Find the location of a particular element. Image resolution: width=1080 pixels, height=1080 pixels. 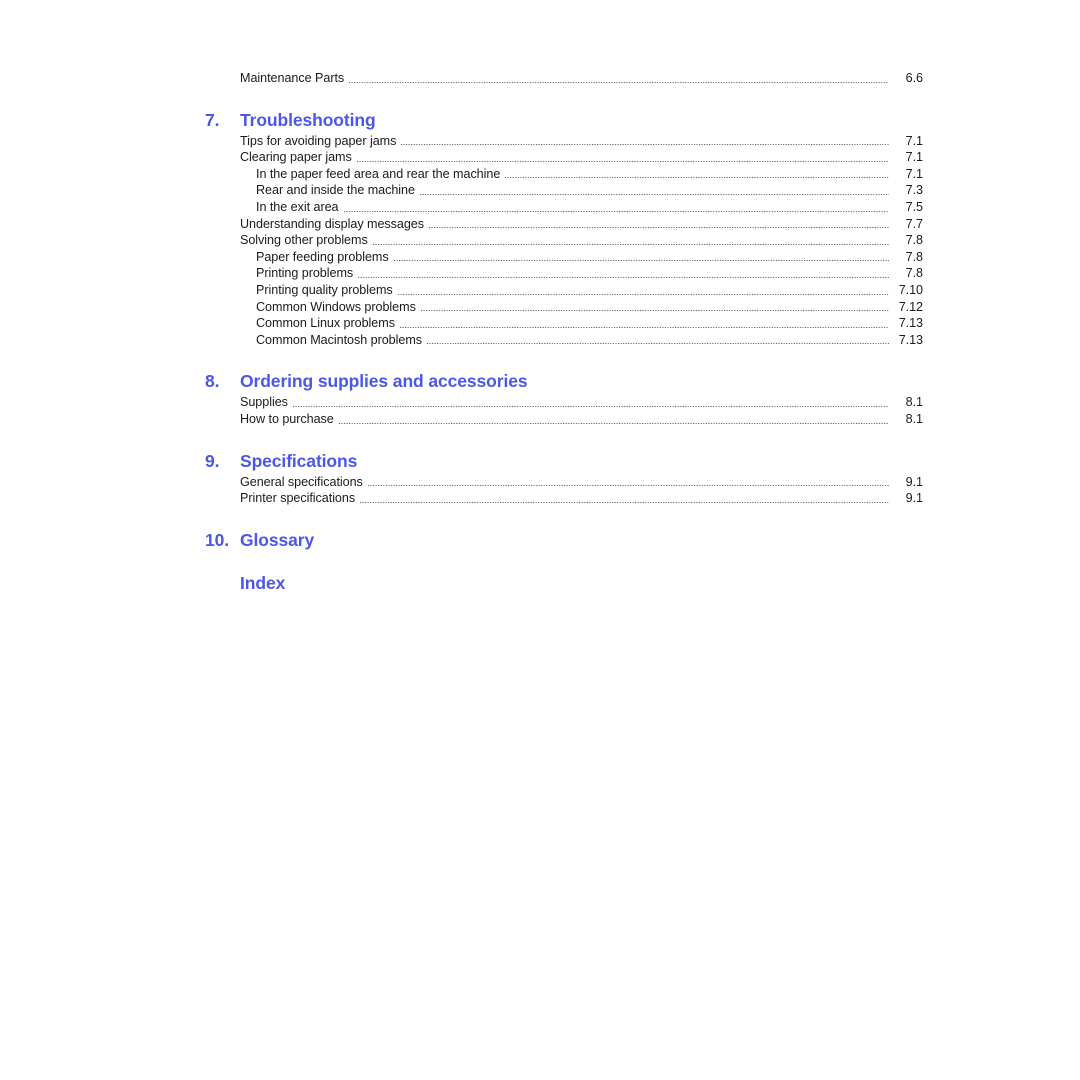

toc-entry-label: Supplies is located at coordinates (264, 402).